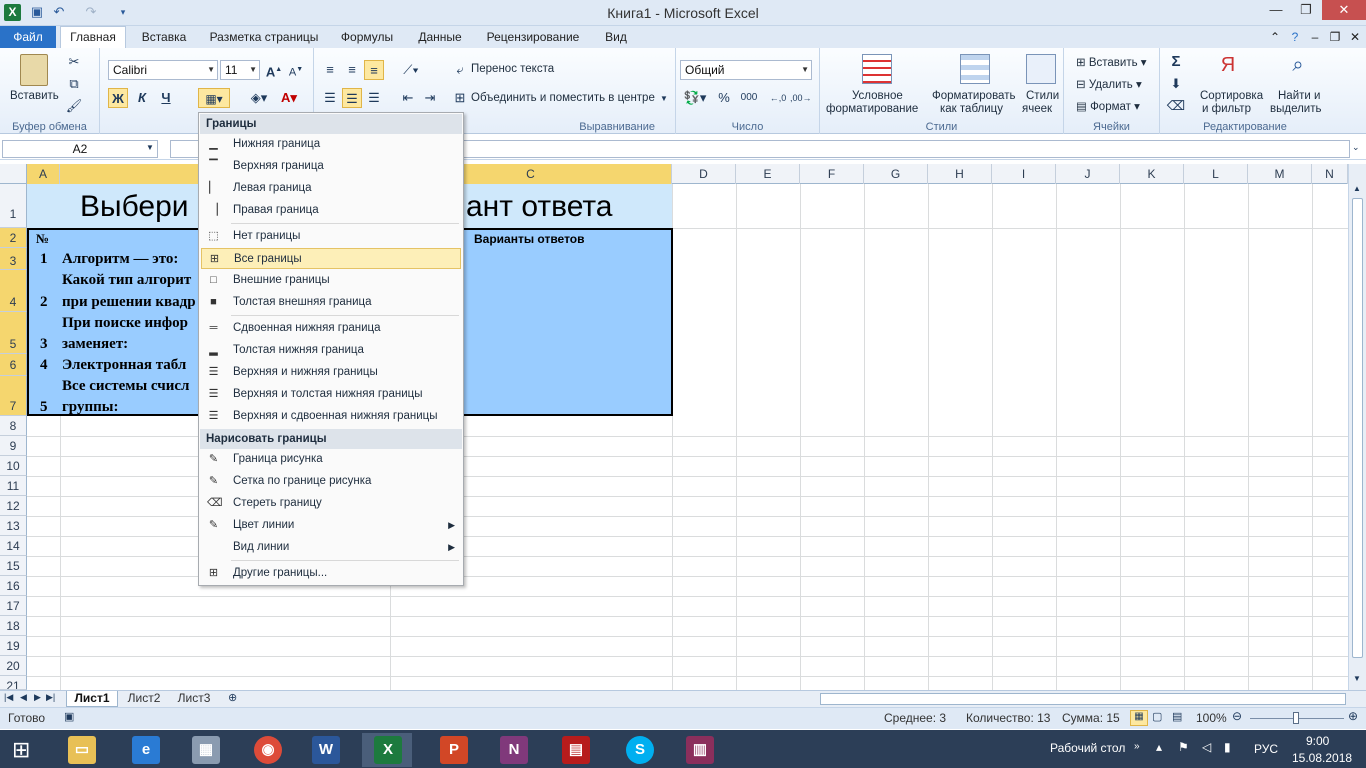 The width and height of the screenshot is (1366, 768). I want to click on taskbar-excel: X, so click(387, 750).